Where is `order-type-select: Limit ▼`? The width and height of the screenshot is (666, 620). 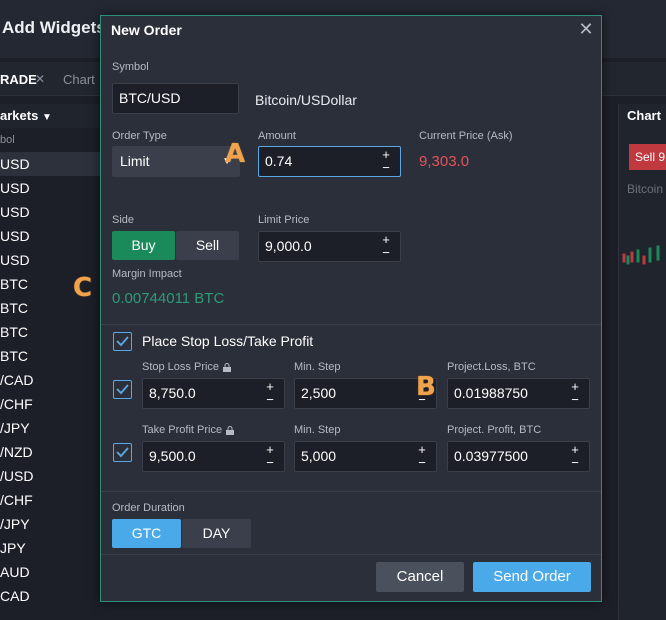 order-type-select: Limit ▼ is located at coordinates (176, 161).